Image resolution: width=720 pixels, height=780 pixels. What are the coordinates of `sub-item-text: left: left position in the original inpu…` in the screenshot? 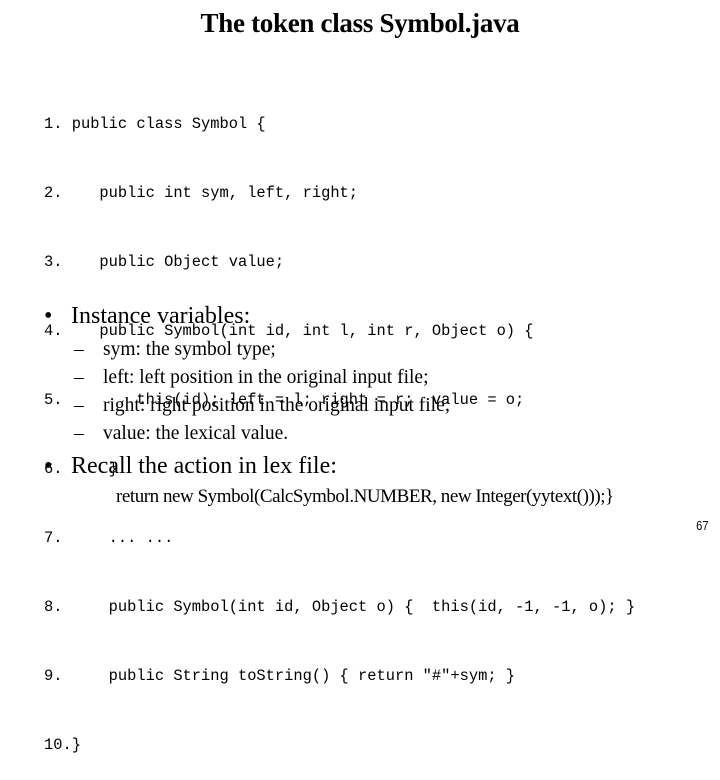 It's located at (266, 377).